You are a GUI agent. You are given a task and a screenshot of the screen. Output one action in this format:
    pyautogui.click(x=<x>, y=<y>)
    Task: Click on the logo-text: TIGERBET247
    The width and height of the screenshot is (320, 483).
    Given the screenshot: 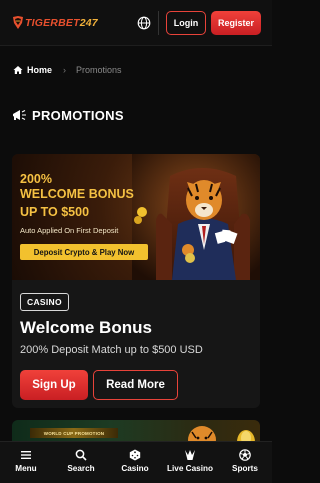 What is the action you would take?
    pyautogui.click(x=61, y=23)
    